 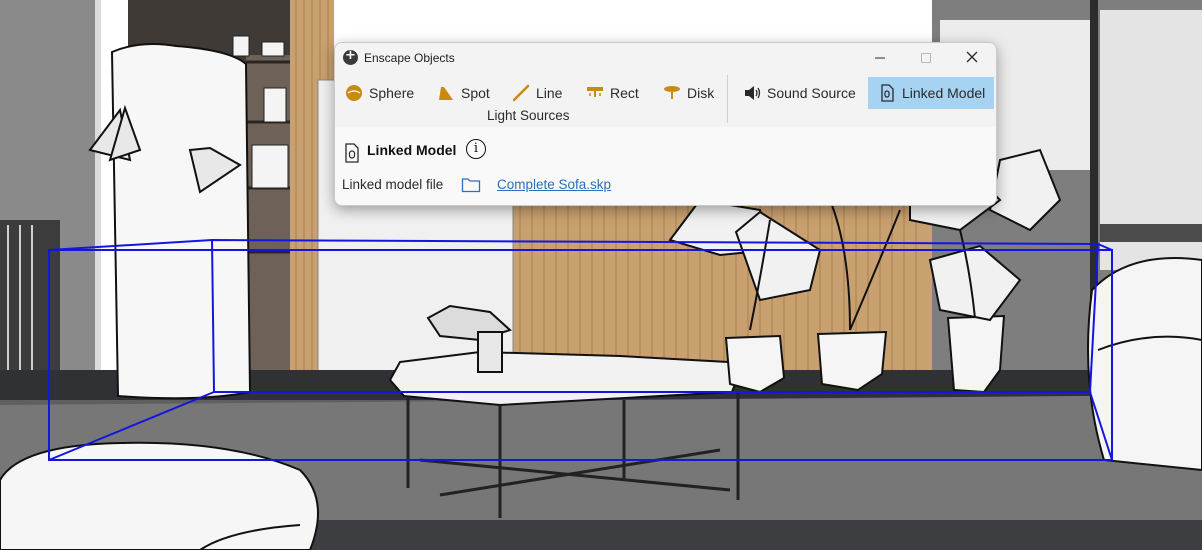 I want to click on rect-light-button: Rect, so click(x=612, y=93).